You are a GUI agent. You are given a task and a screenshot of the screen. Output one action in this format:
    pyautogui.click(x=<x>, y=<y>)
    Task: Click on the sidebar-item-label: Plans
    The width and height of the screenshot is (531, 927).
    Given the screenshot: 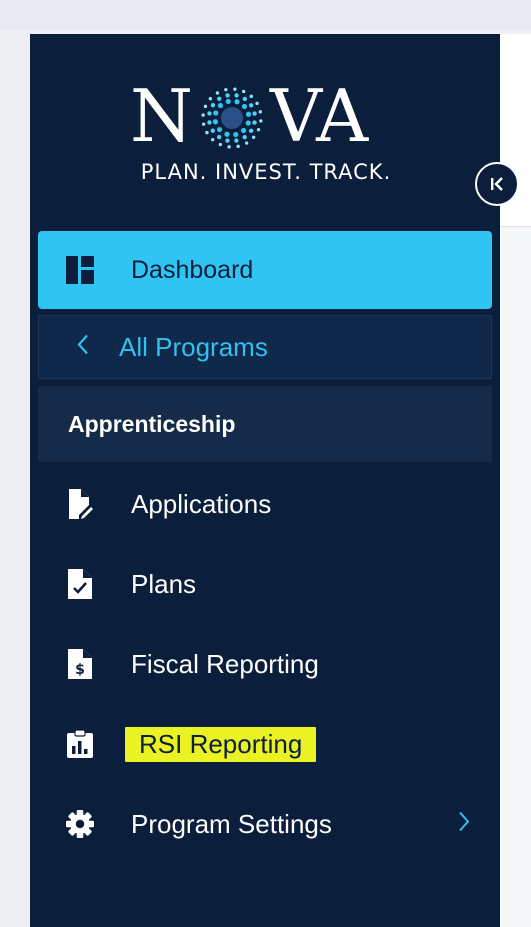 What is the action you would take?
    pyautogui.click(x=164, y=583)
    